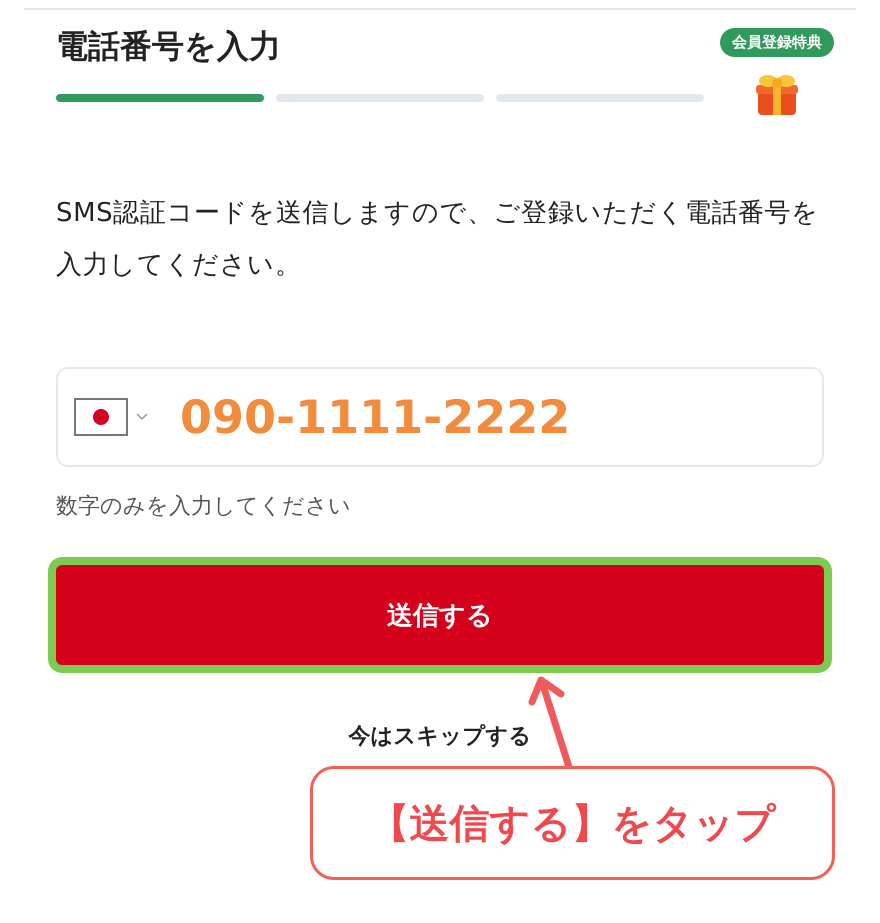  Describe the element at coordinates (204, 507) in the screenshot. I see `hint-text: 数字のみを入力してください` at that location.